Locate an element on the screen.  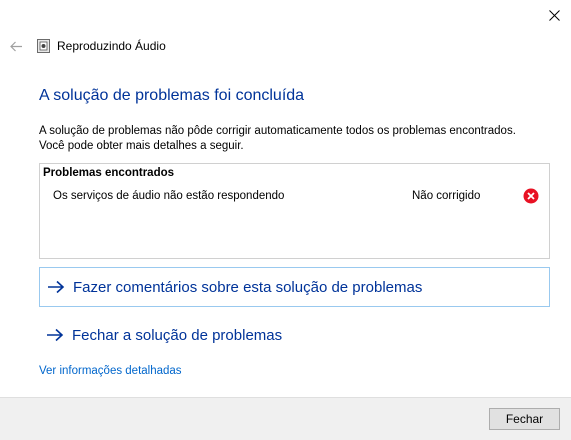
window-title: Reproduzindo Áudio is located at coordinates (111, 46).